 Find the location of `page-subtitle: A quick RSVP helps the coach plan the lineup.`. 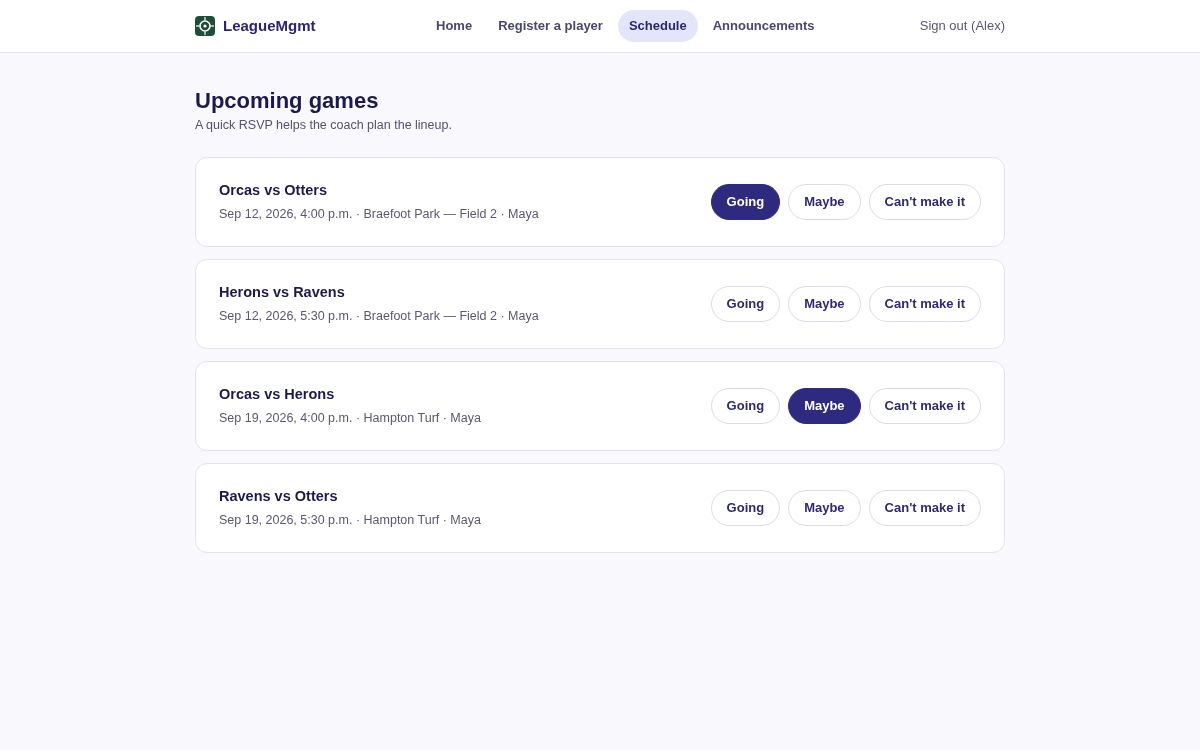

page-subtitle: A quick RSVP helps the coach plan the lineup. is located at coordinates (324, 125).